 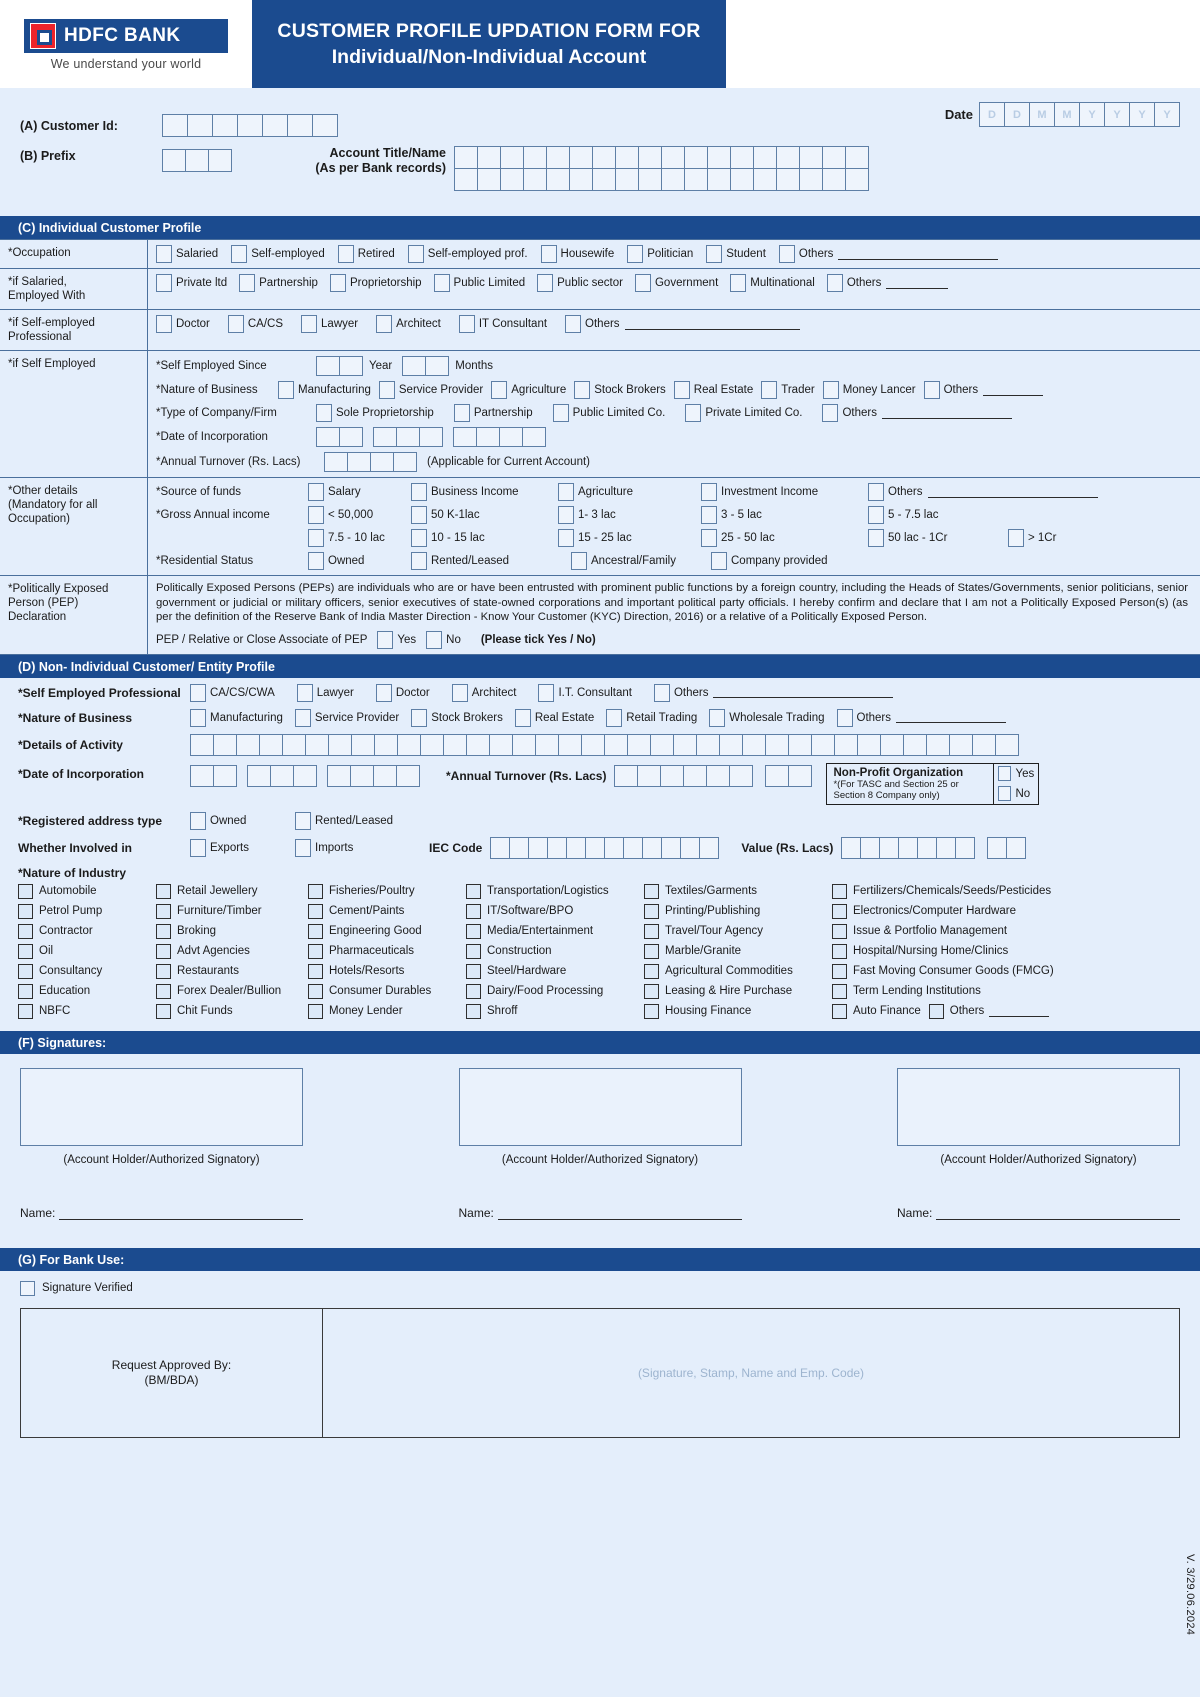 I want to click on name-field-3: Name:, so click(x=1038, y=1213).